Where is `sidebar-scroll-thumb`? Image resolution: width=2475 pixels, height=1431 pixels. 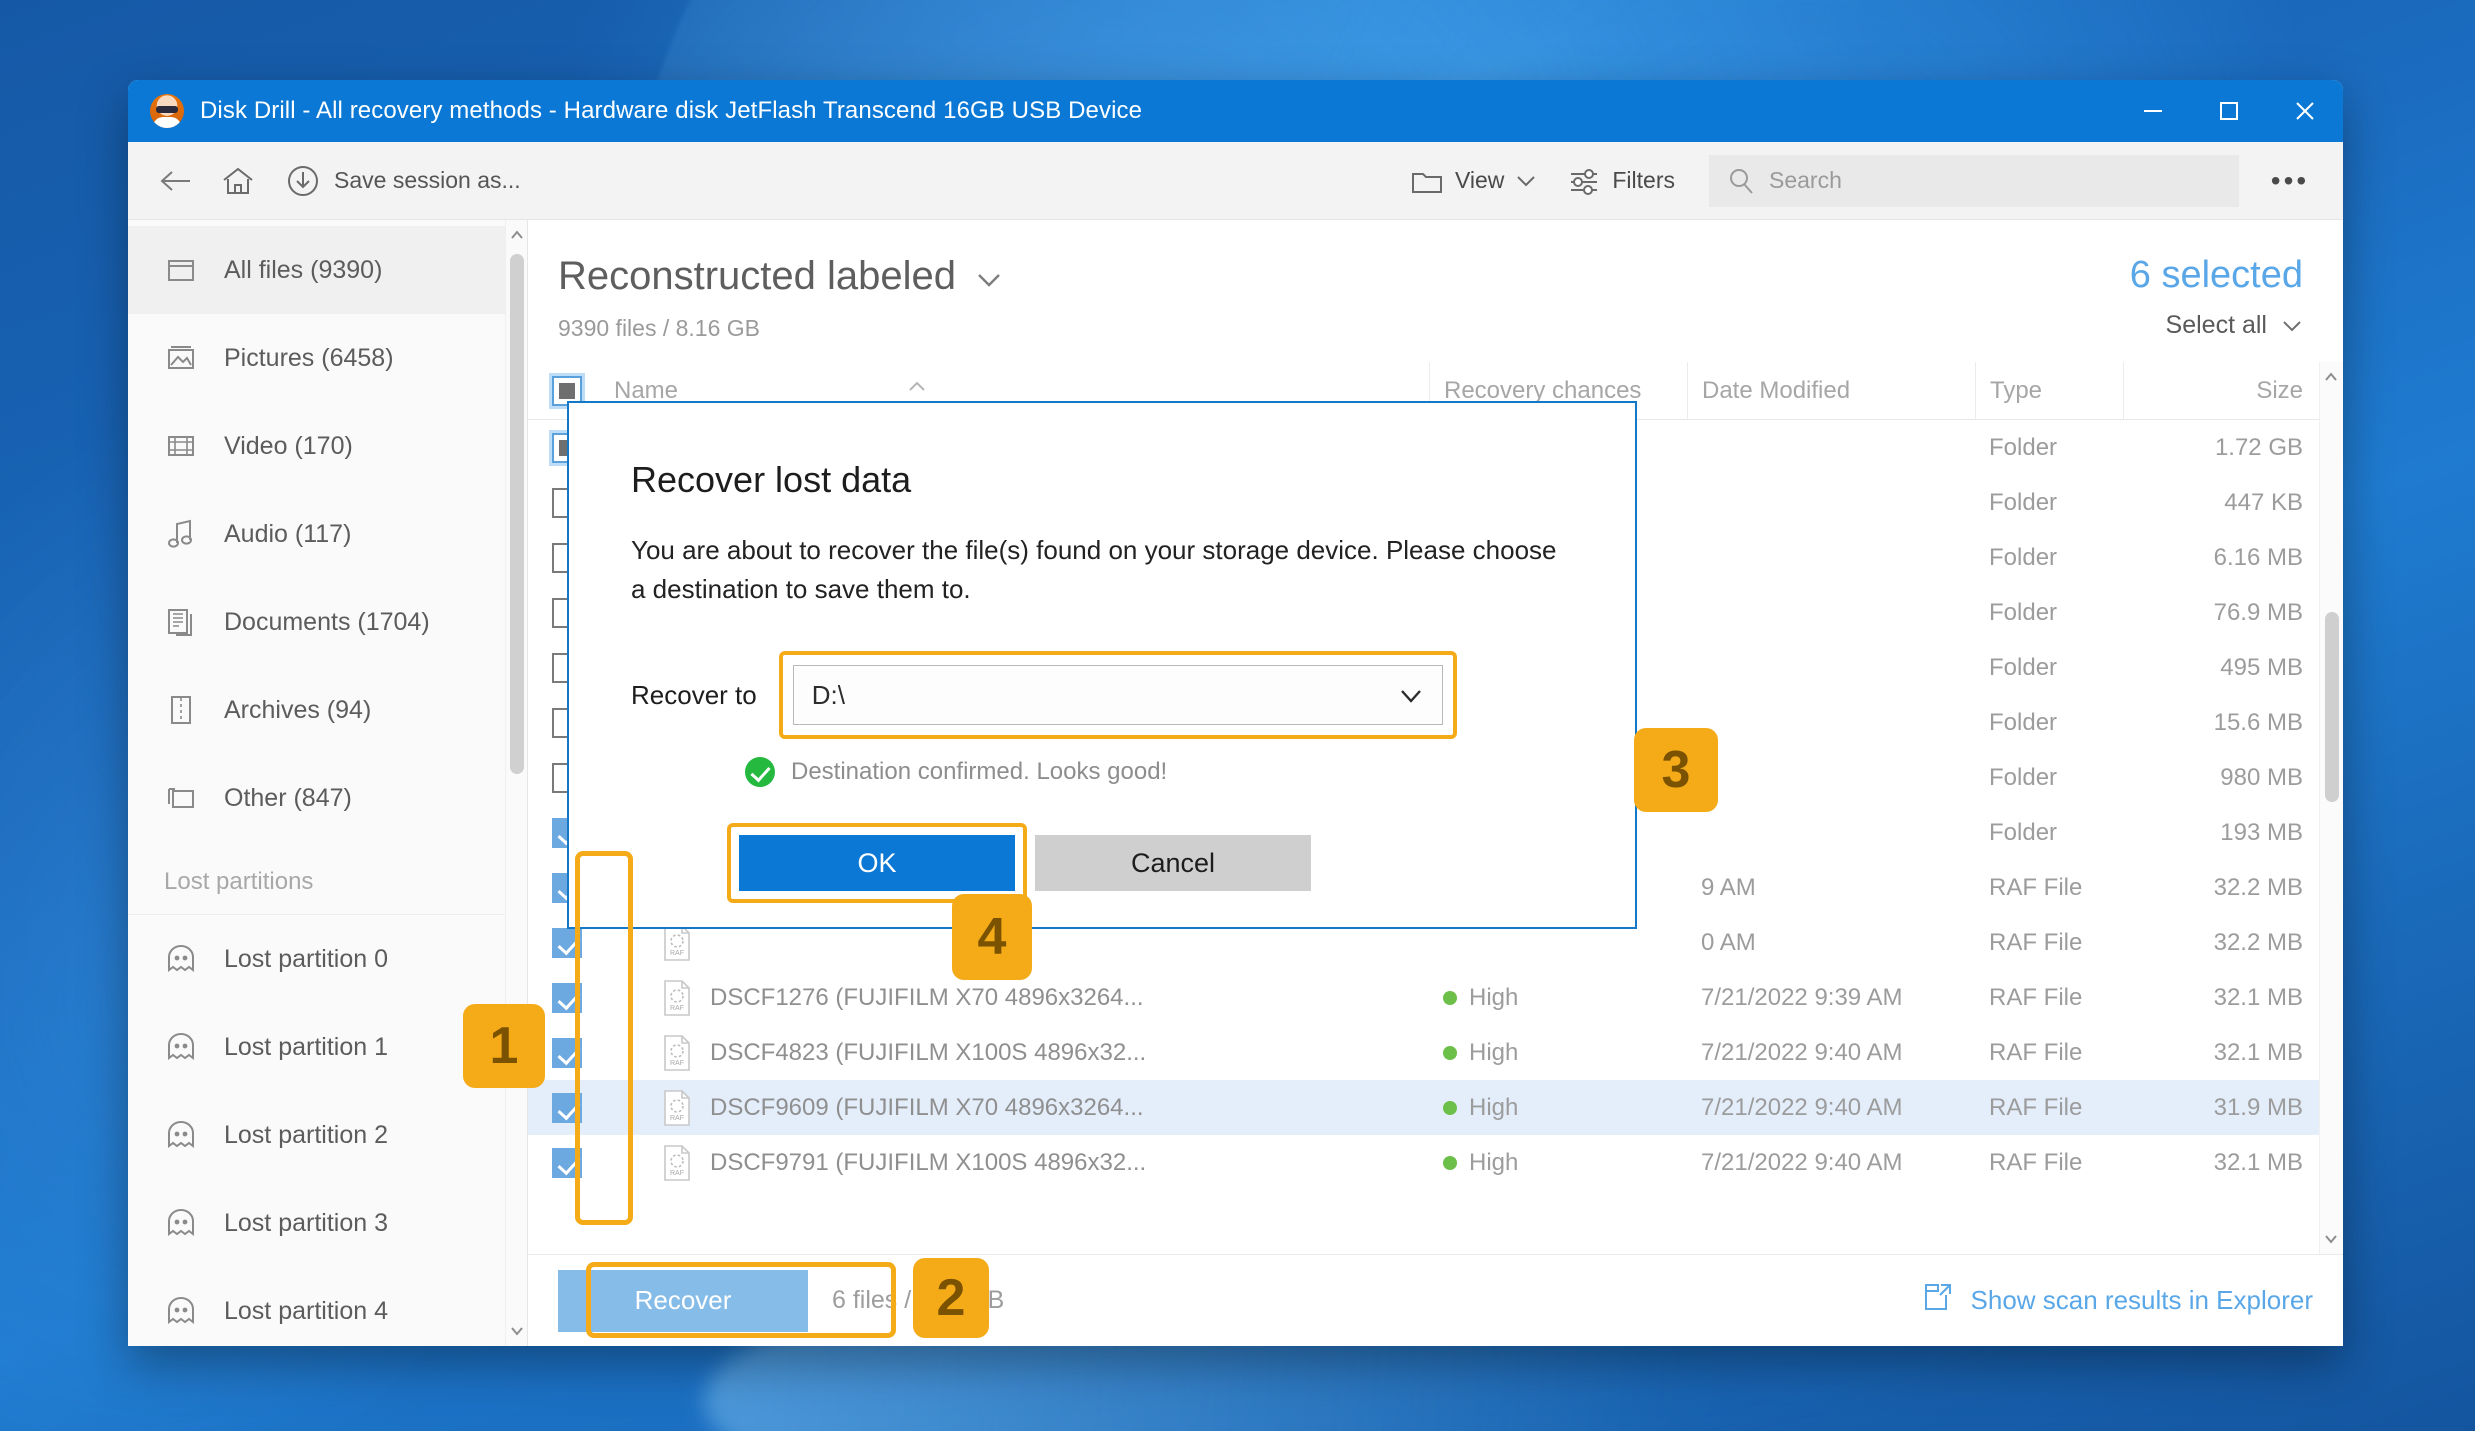 sidebar-scroll-thumb is located at coordinates (517, 514).